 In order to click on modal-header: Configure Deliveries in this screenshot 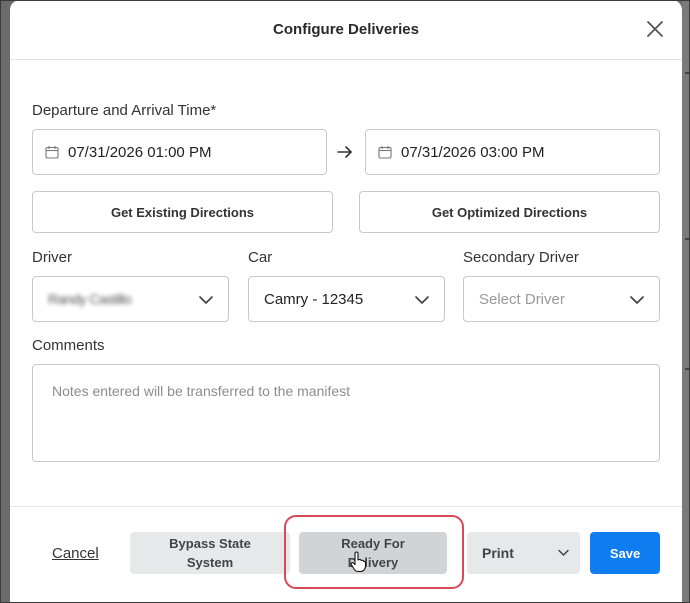, I will do `click(346, 30)`.